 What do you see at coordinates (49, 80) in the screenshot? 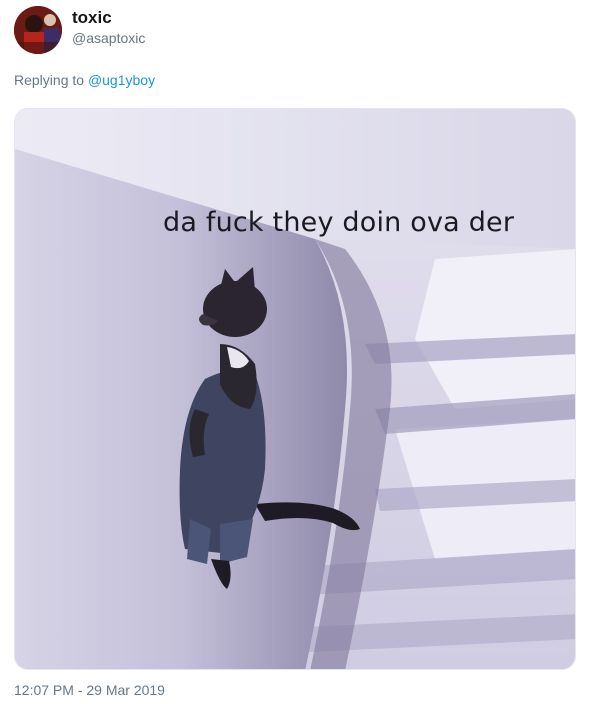
I see `replying-to-label: Replying to` at bounding box center [49, 80].